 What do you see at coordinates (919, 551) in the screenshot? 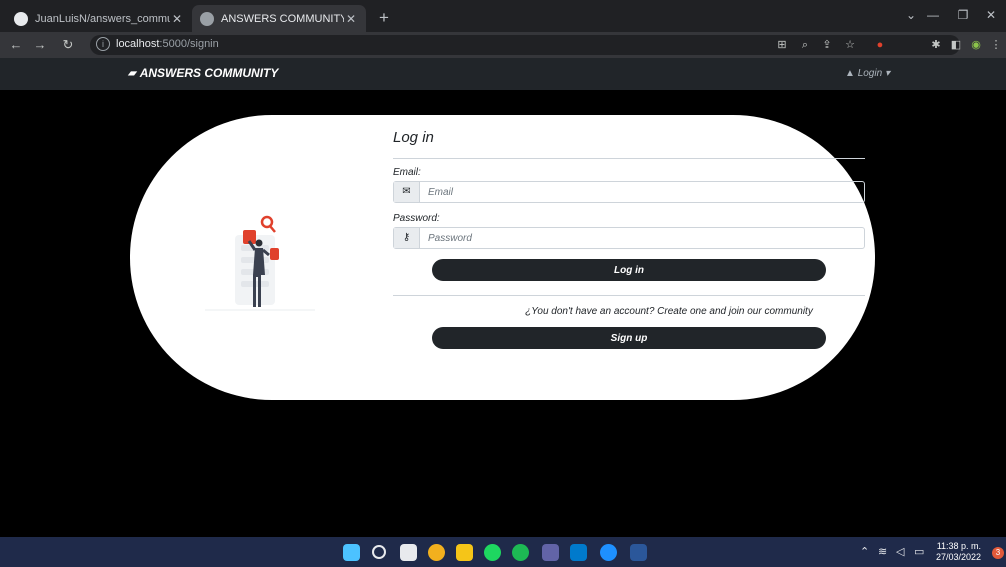
I see `battery-icon: ▭` at bounding box center [919, 551].